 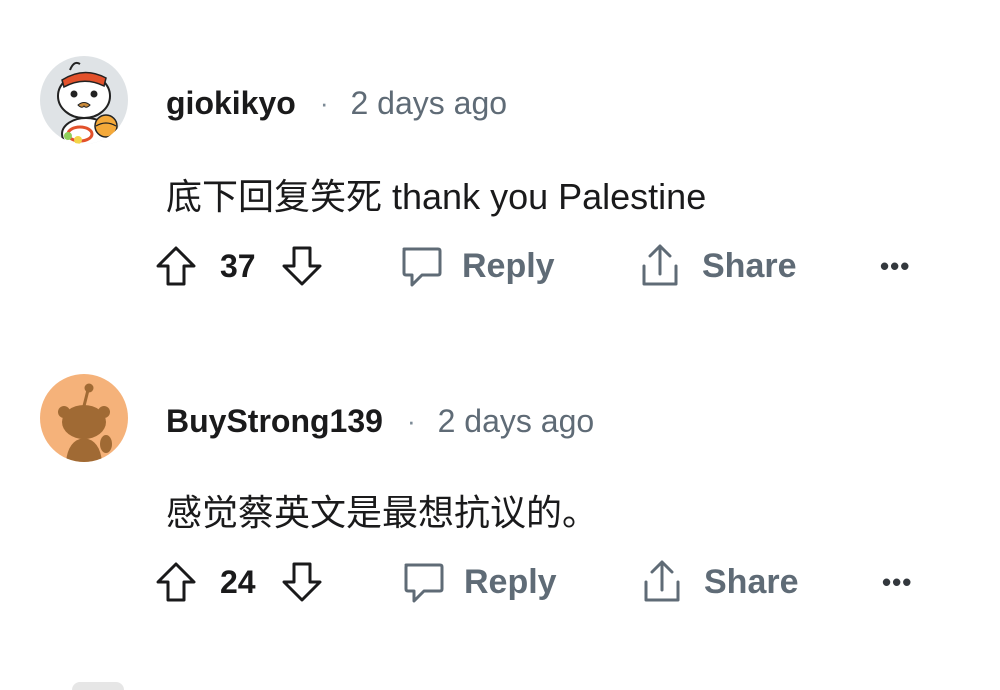 I want to click on character-avatar-icon, so click(x=84, y=100).